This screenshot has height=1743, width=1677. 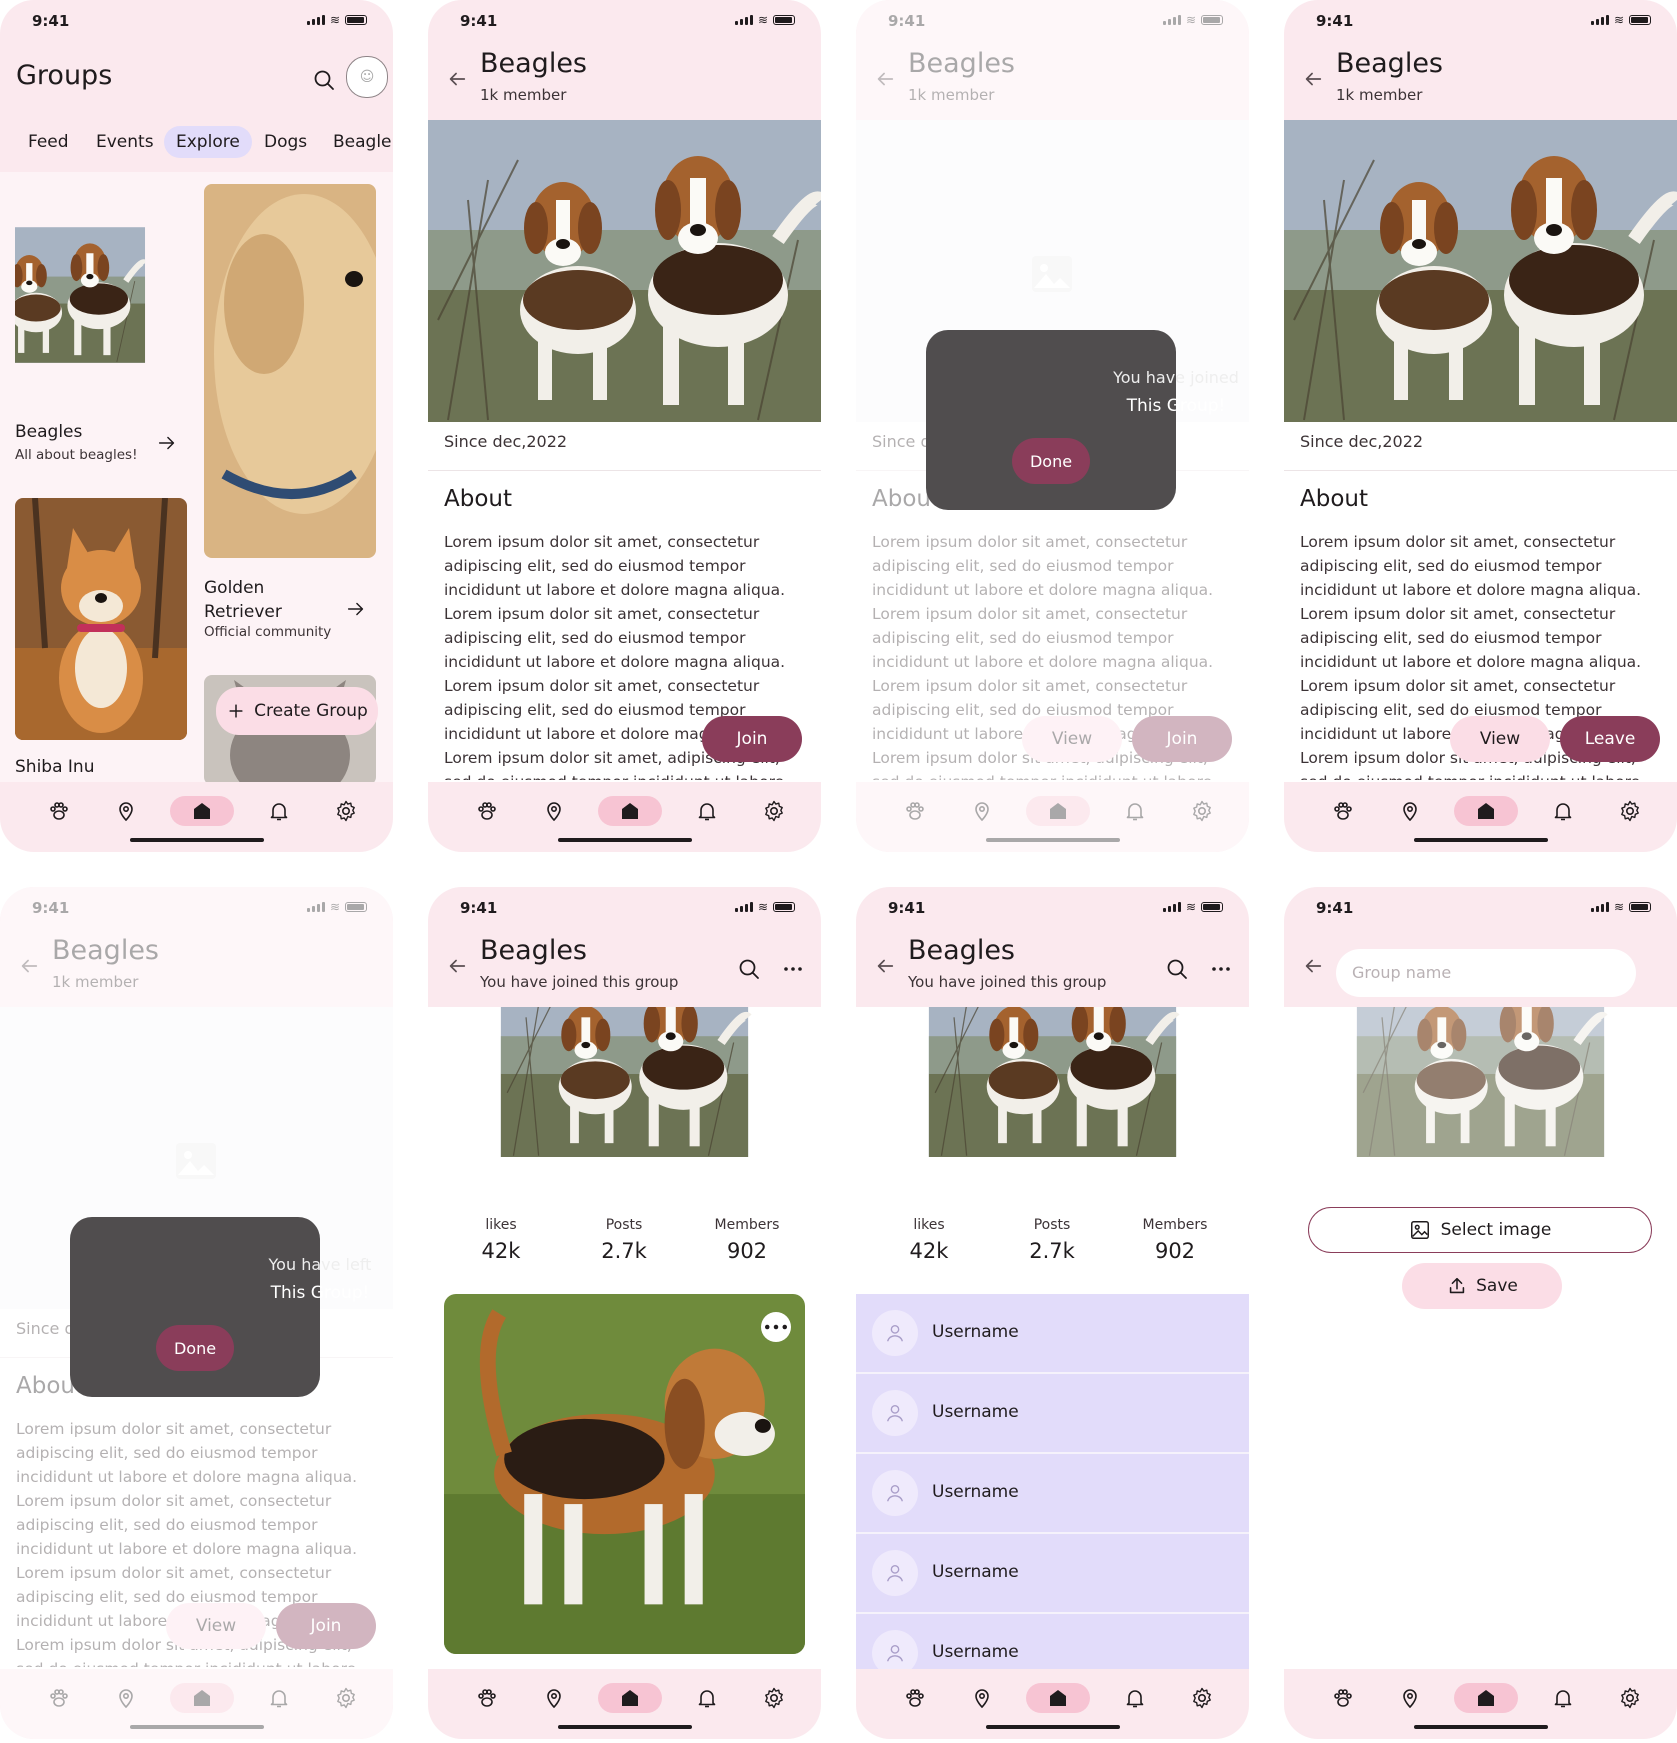 I want to click on member-name: Username, so click(x=975, y=1572).